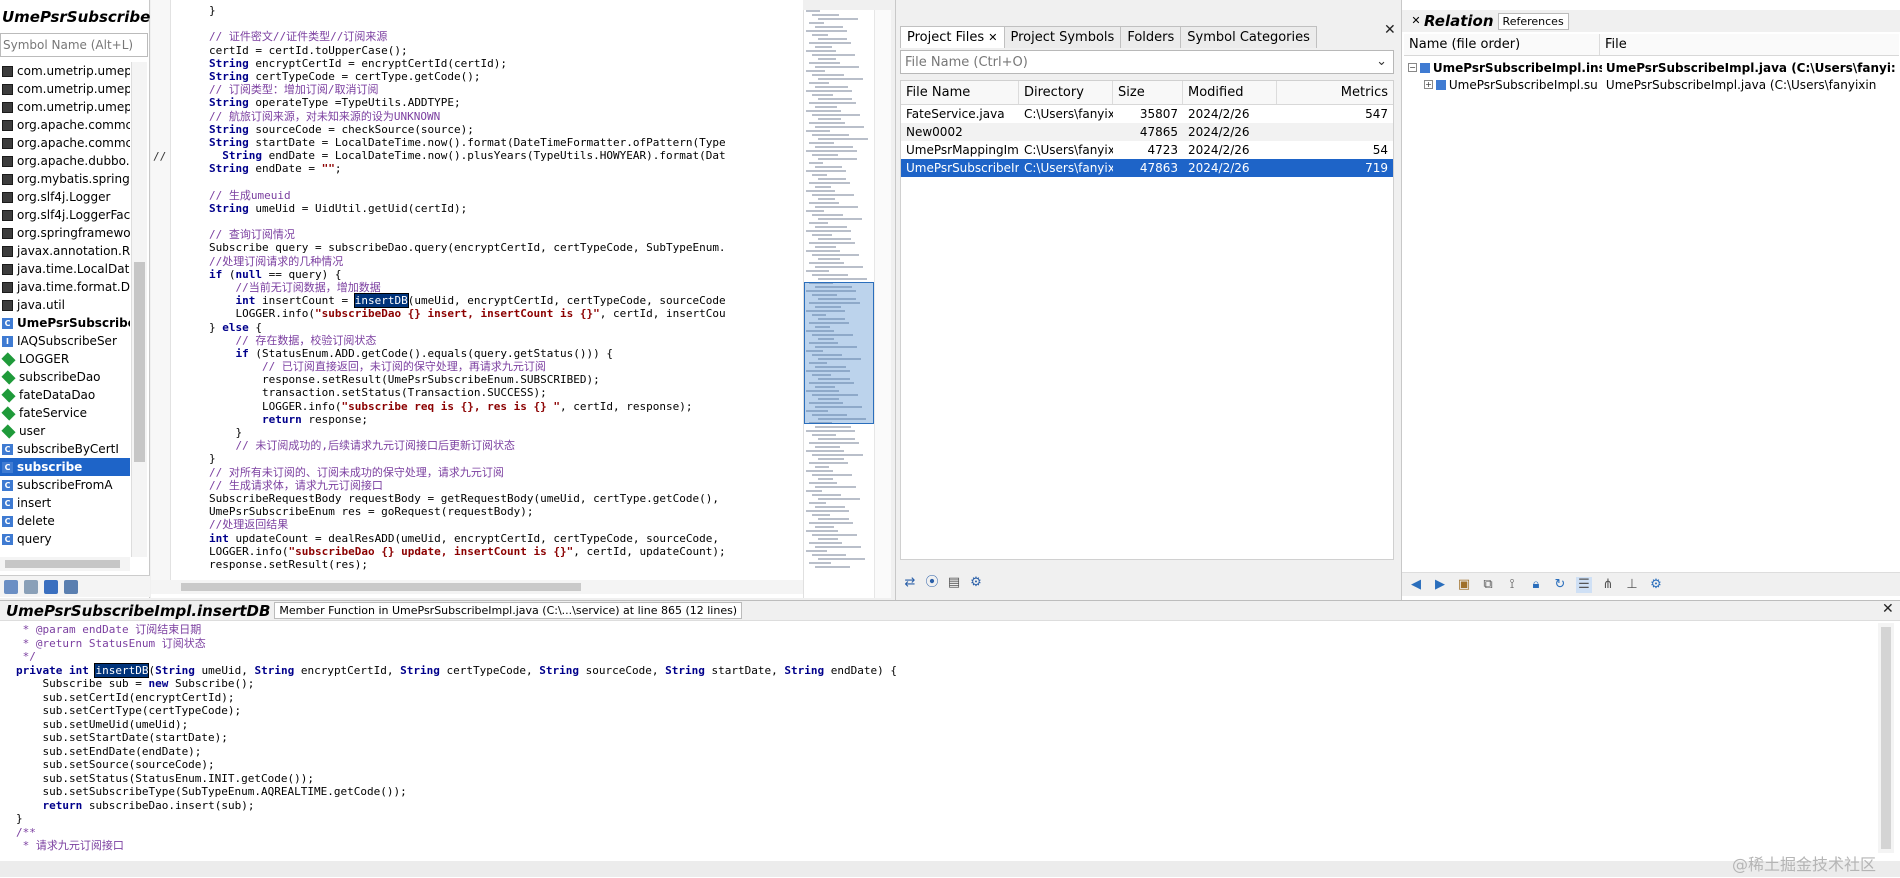  Describe the element at coordinates (65, 431) in the screenshot. I see `symbol-item: user` at that location.